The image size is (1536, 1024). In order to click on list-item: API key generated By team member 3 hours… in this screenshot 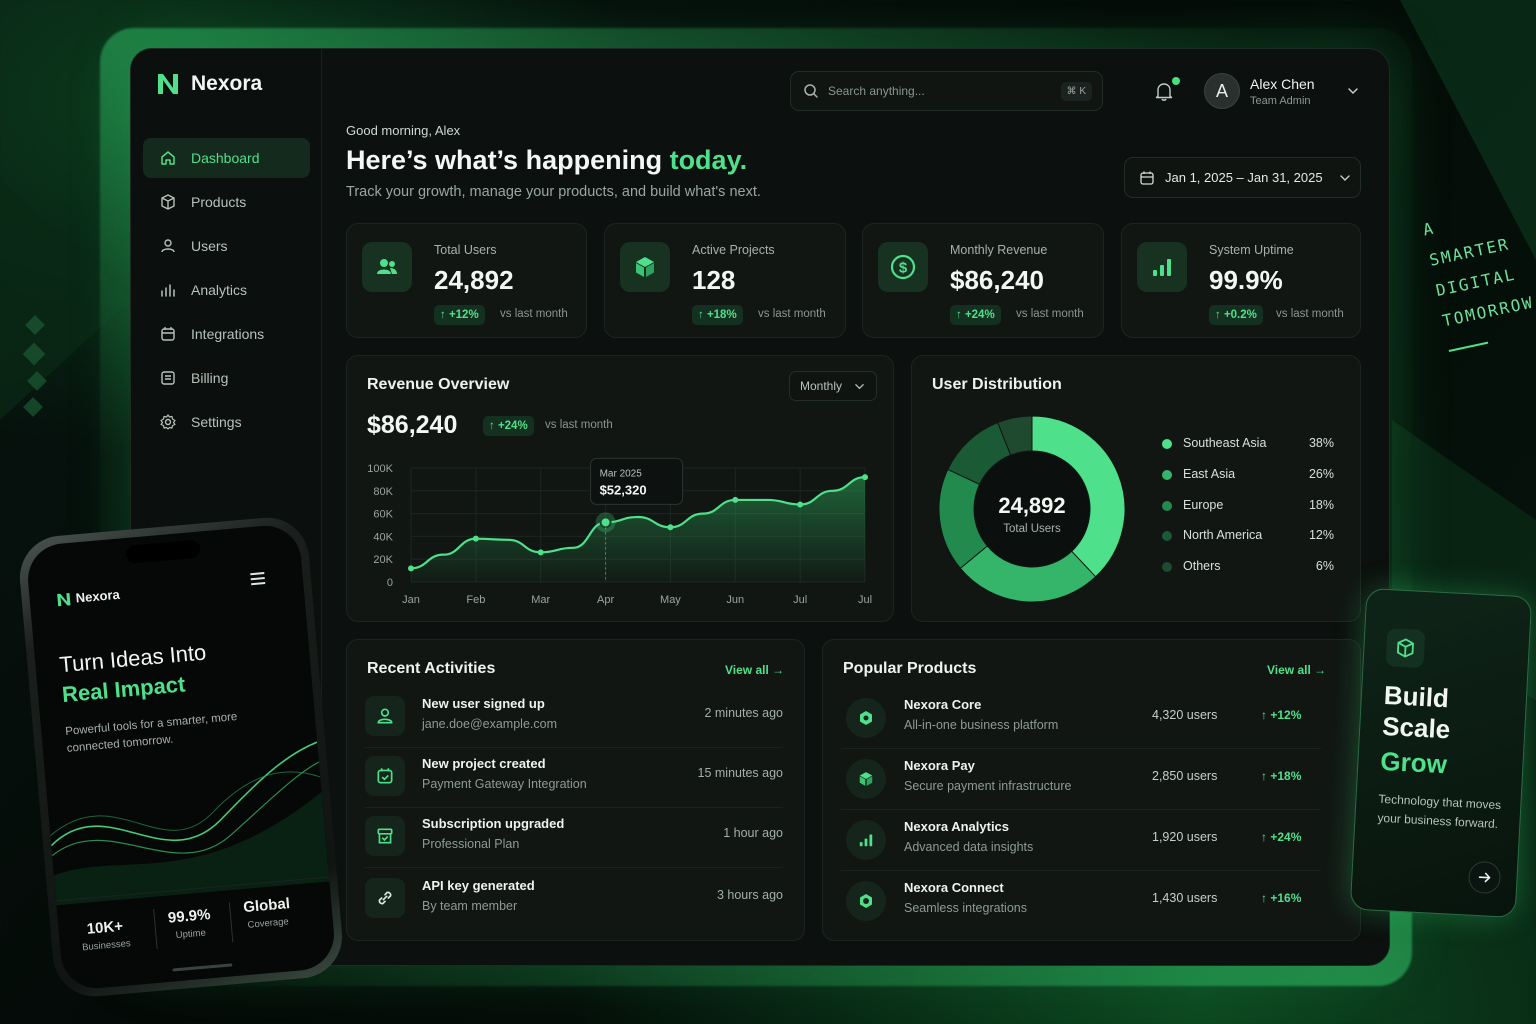, I will do `click(574, 900)`.